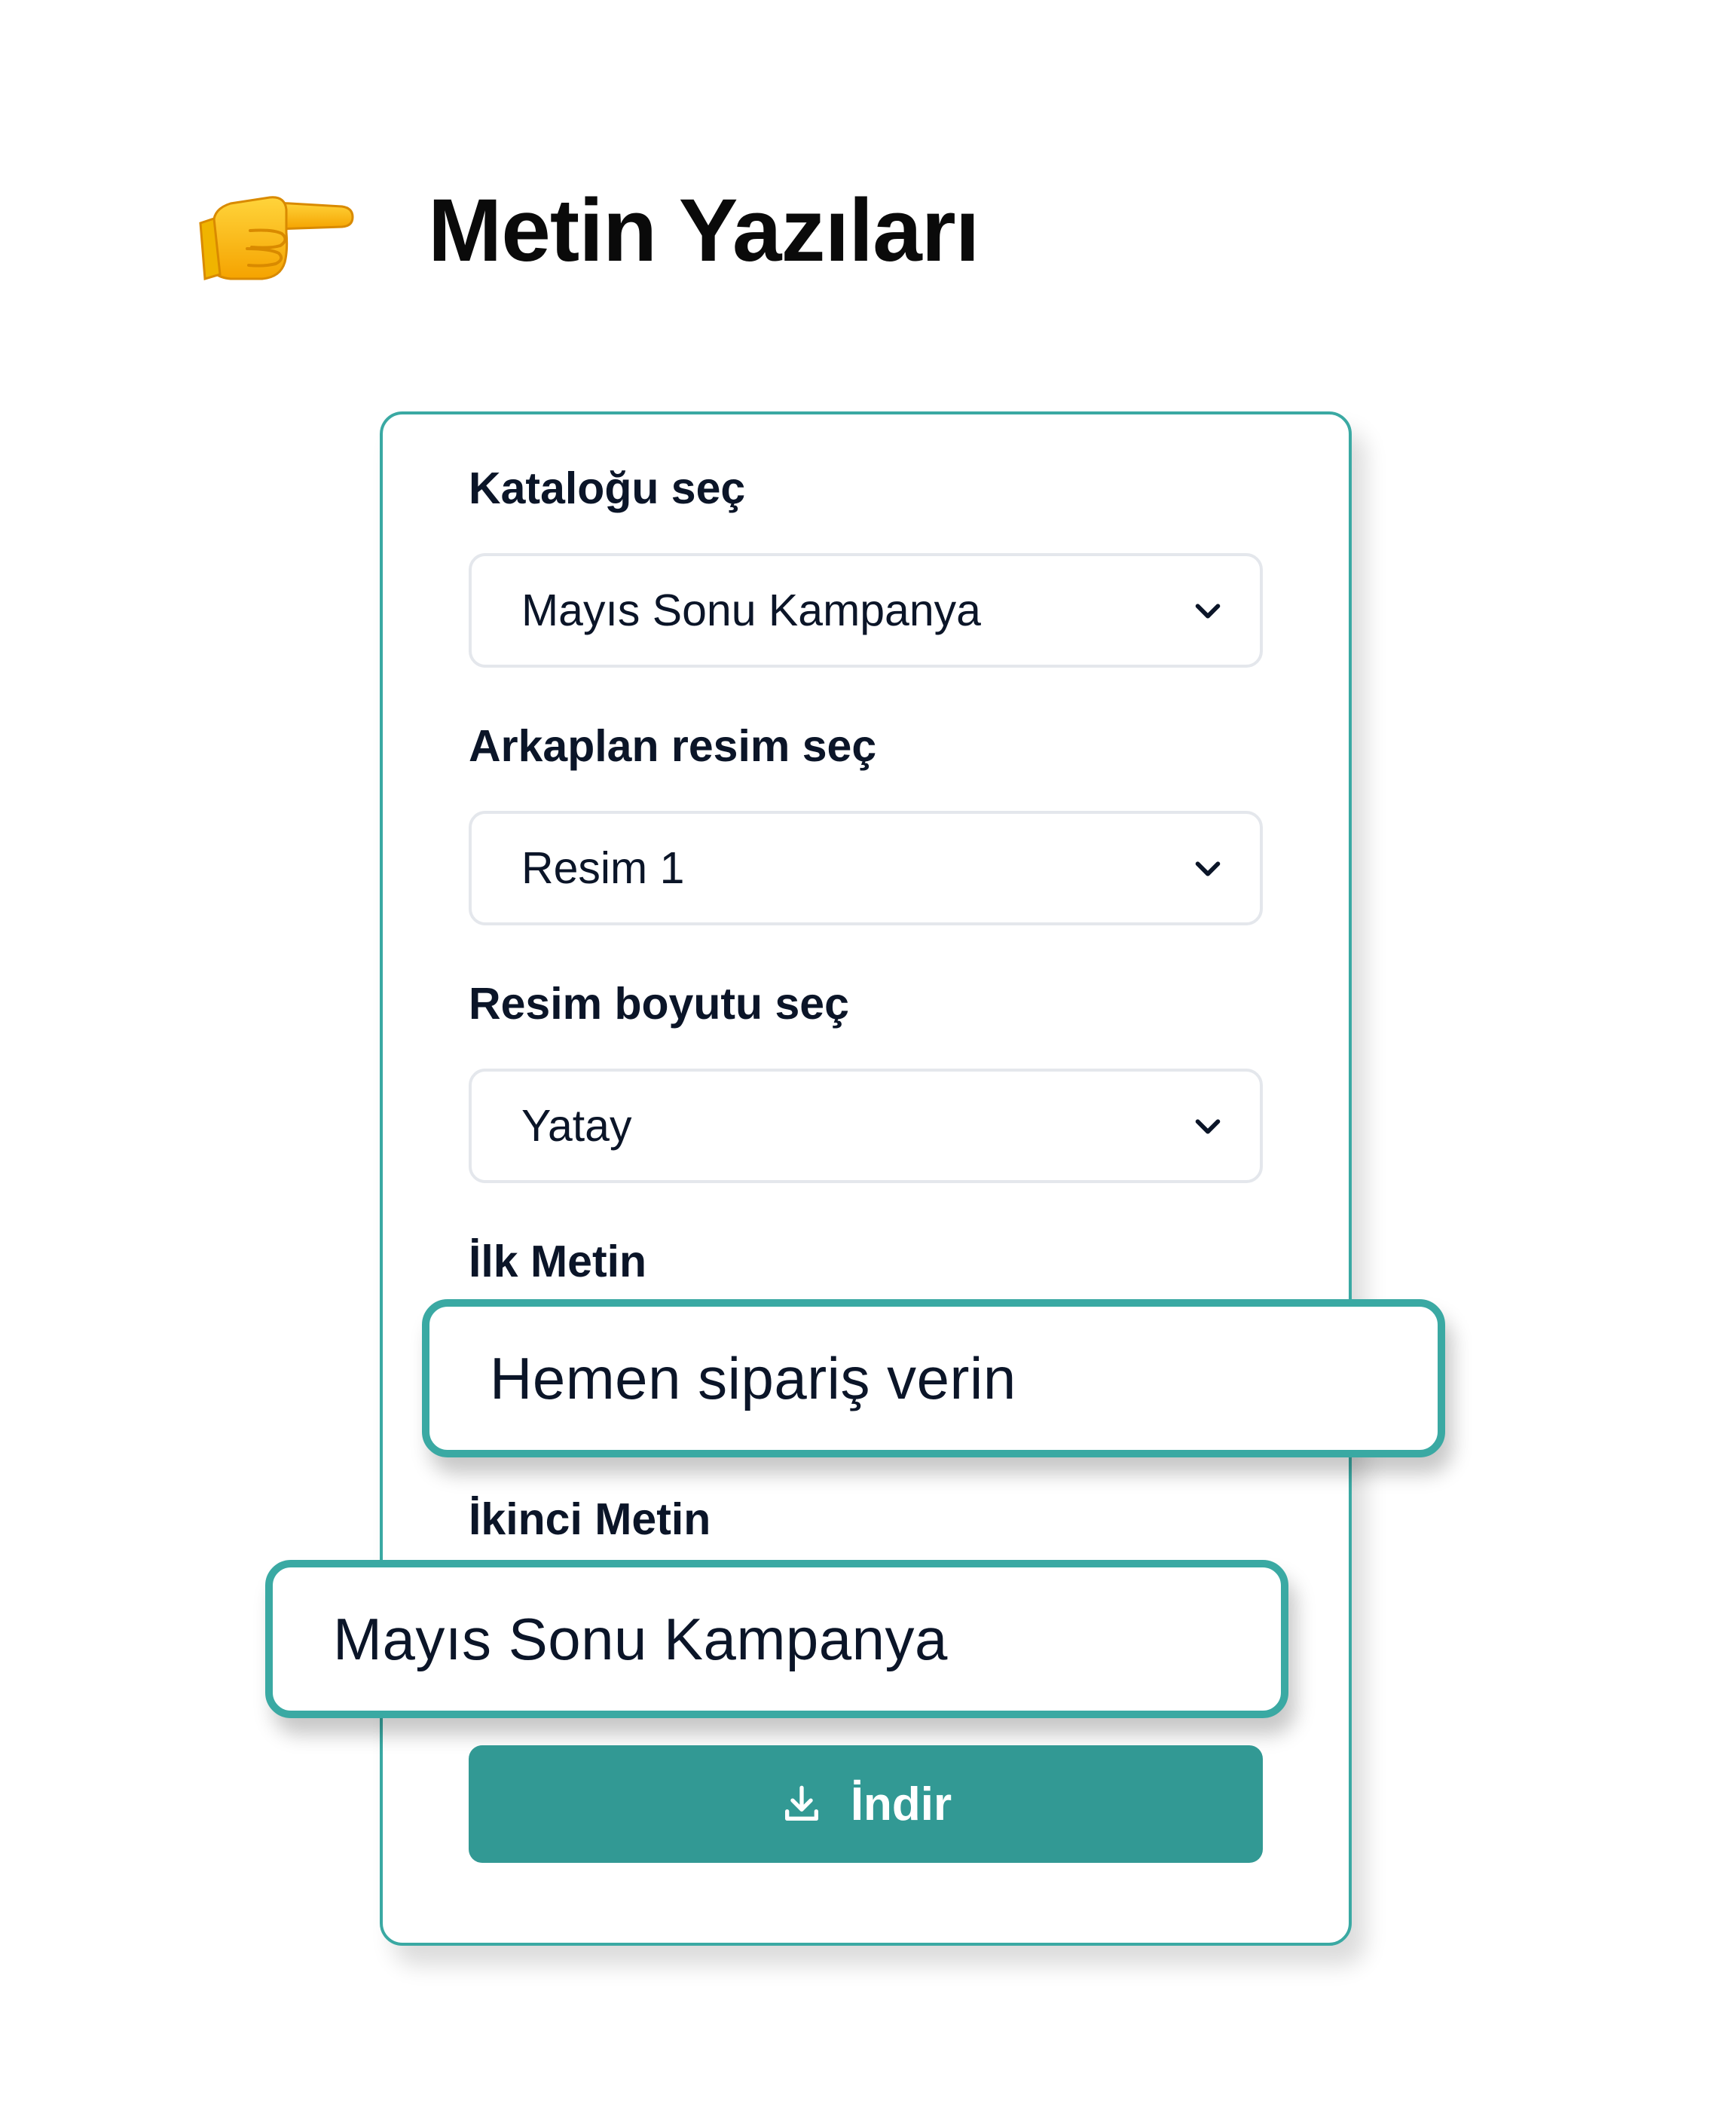 Image resolution: width=1736 pixels, height=2107 pixels. I want to click on image-size-label: Resim boyutu seç, so click(659, 1004).